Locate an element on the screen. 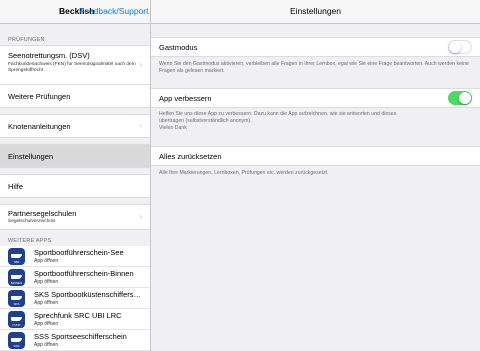 Image resolution: width=480 pixels, height=351 pixels. sidebar-item-label: Weitere Prüfungen is located at coordinates (39, 96).